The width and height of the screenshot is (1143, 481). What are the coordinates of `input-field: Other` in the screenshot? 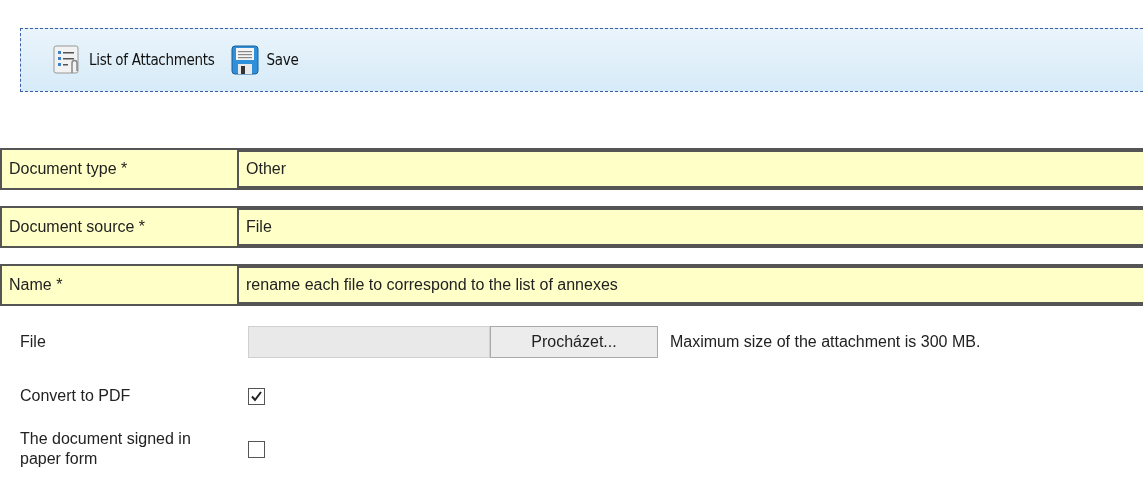 It's located at (690, 169).